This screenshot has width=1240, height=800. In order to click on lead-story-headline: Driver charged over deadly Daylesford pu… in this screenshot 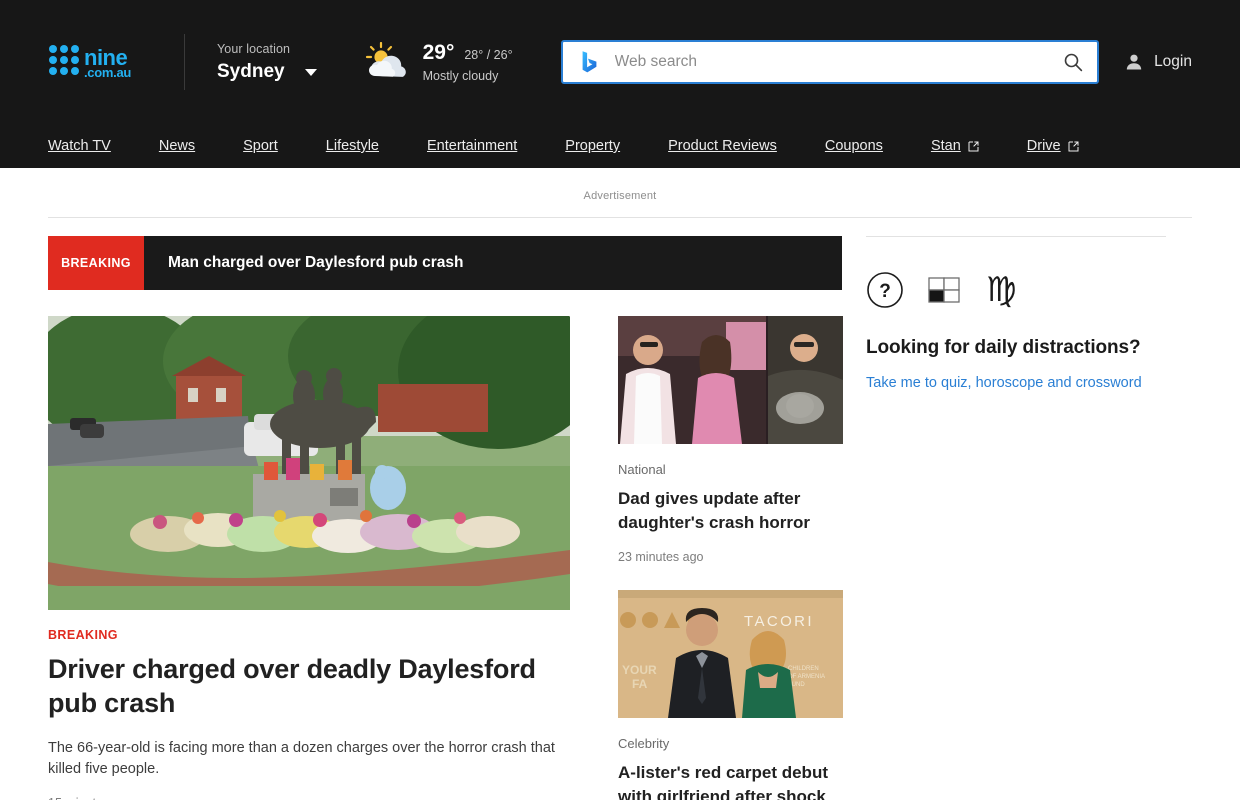, I will do `click(309, 686)`.